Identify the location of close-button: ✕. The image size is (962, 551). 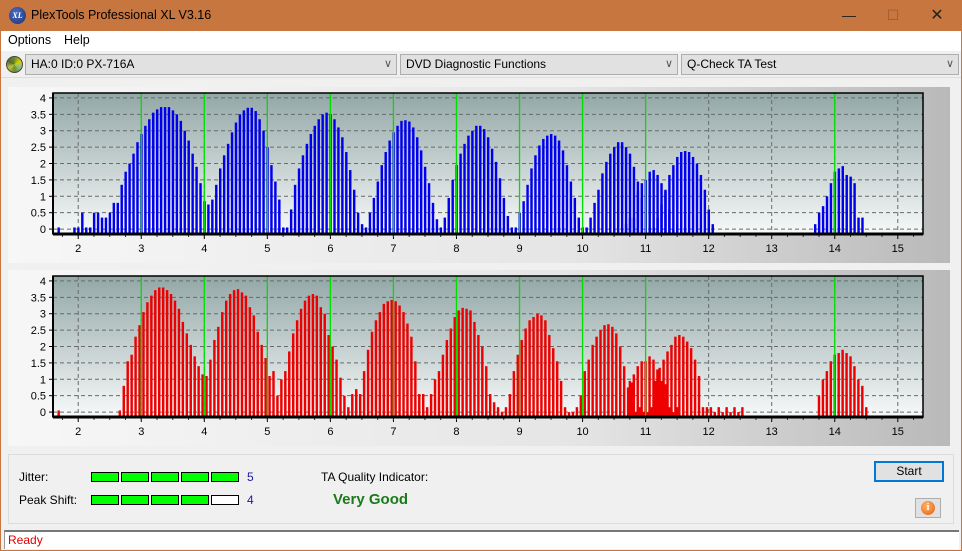
(937, 15).